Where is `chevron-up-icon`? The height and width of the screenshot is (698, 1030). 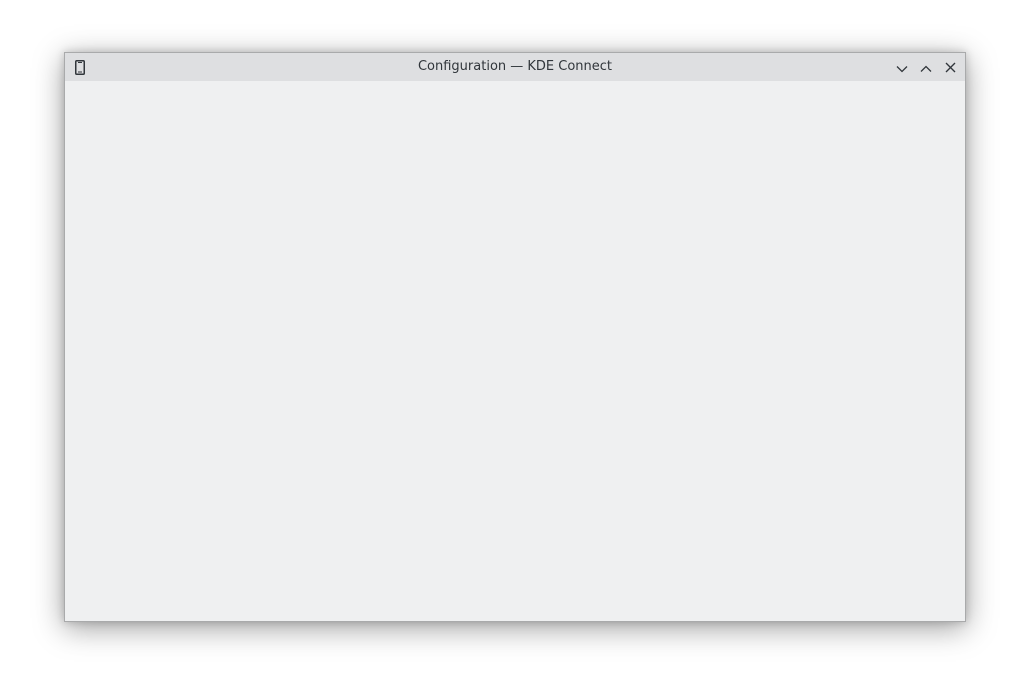 chevron-up-icon is located at coordinates (926, 67).